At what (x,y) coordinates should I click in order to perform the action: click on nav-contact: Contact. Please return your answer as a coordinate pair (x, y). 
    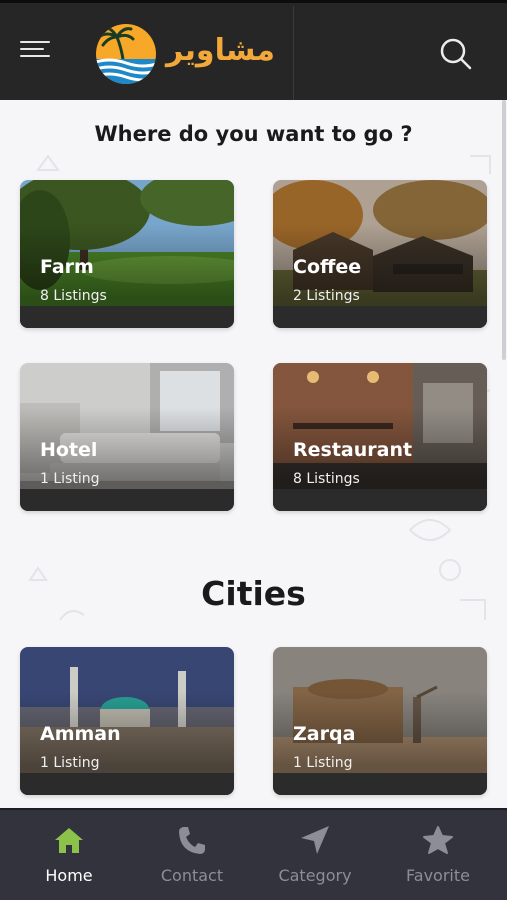
    Looking at the image, I should click on (192, 855).